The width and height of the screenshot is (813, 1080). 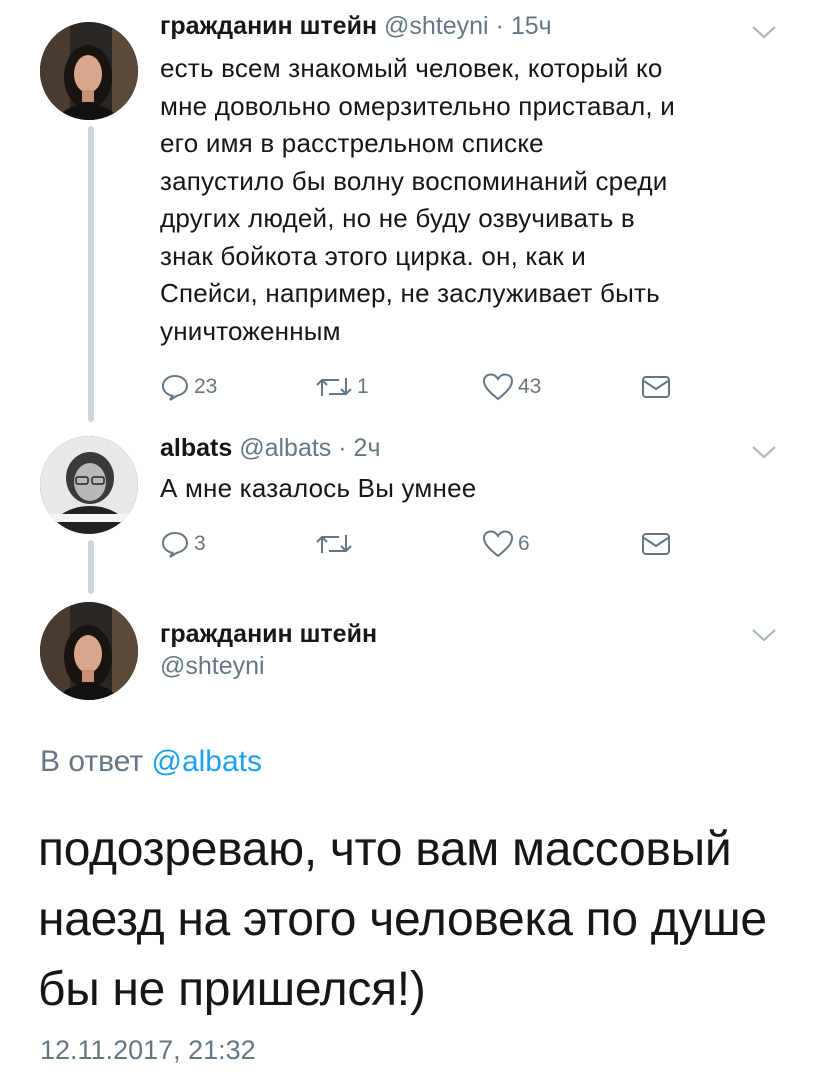 I want to click on tweet-text-line: уничтоженным, so click(x=250, y=330).